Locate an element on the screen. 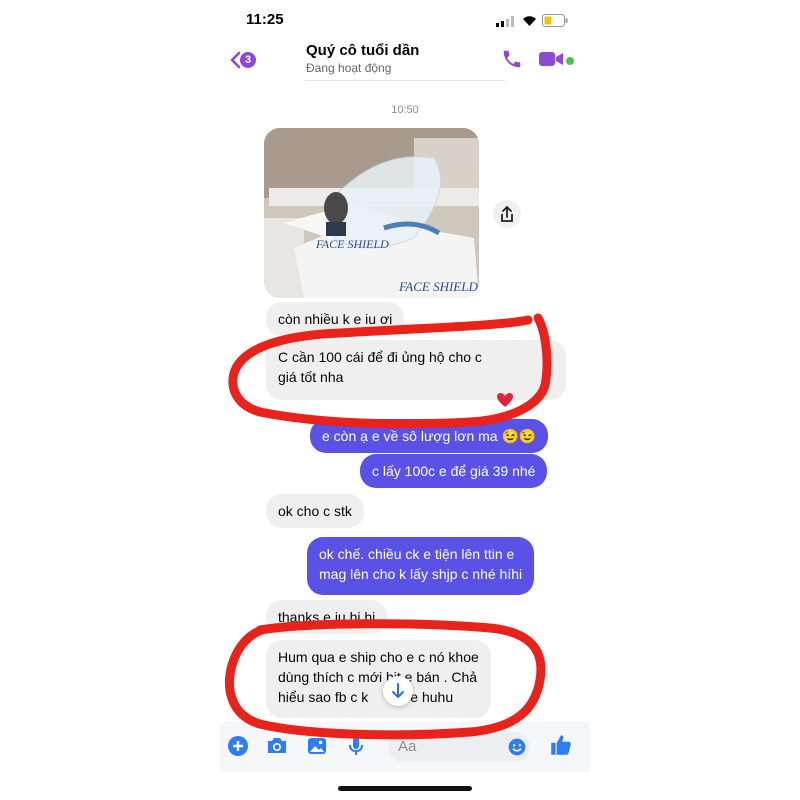  message-bubble: ok cho c stk is located at coordinates (315, 511).